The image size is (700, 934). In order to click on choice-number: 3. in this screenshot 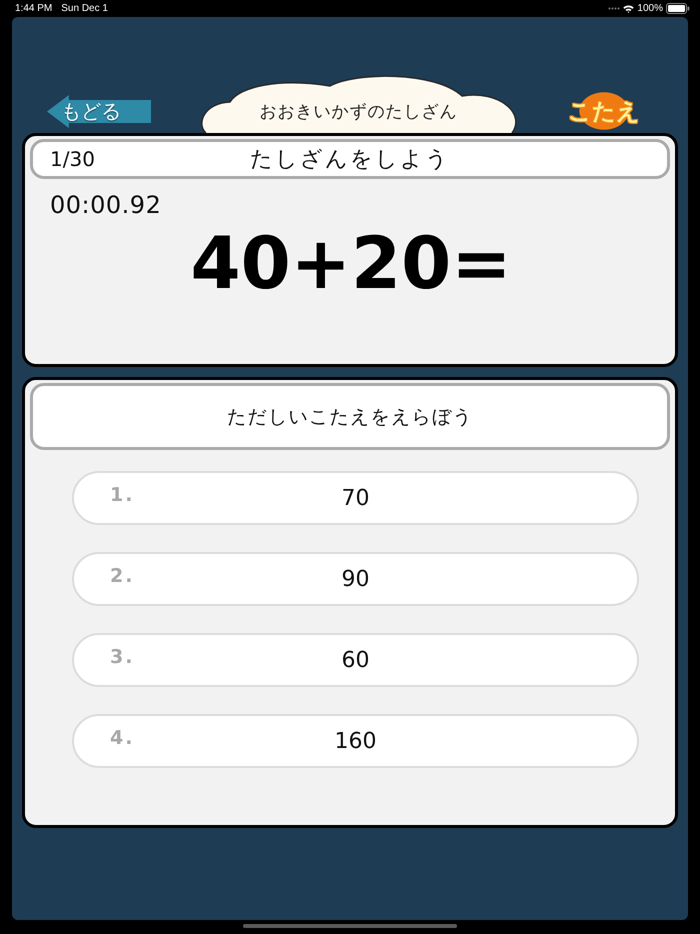, I will do `click(122, 657)`.